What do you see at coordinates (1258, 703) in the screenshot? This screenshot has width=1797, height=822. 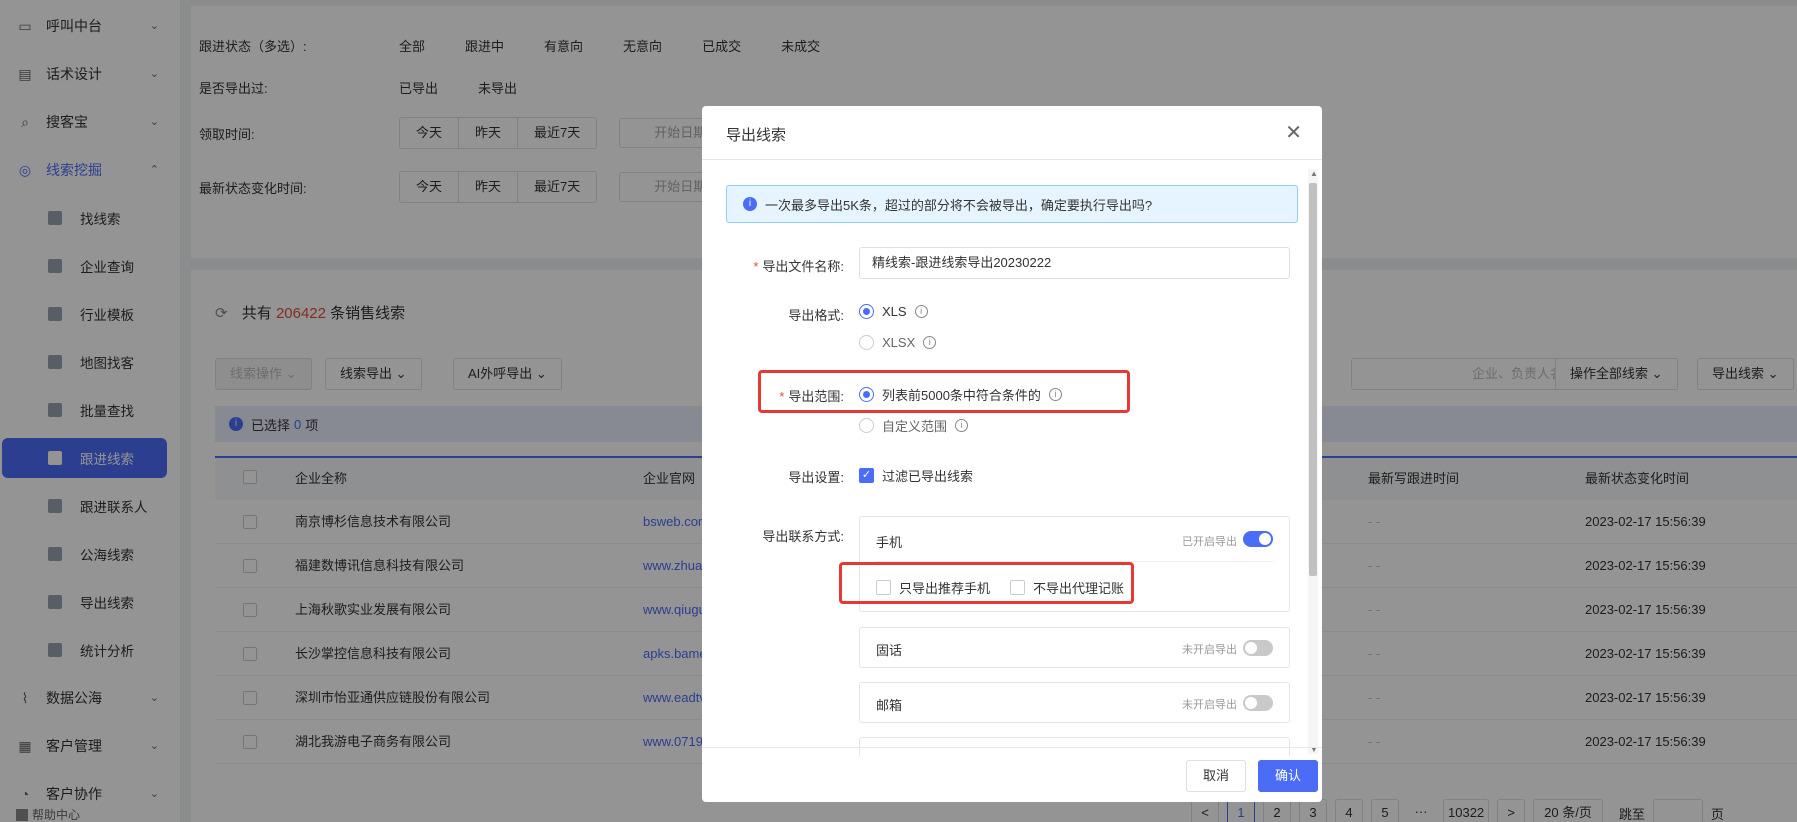 I see `email-toggle` at bounding box center [1258, 703].